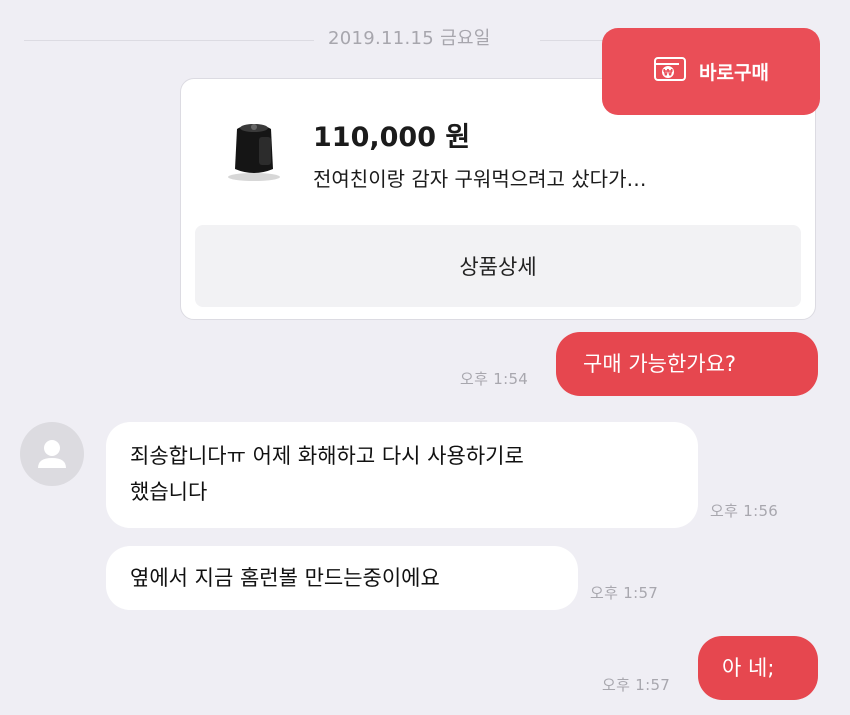  I want to click on buy-now-label: 바로구매, so click(734, 73).